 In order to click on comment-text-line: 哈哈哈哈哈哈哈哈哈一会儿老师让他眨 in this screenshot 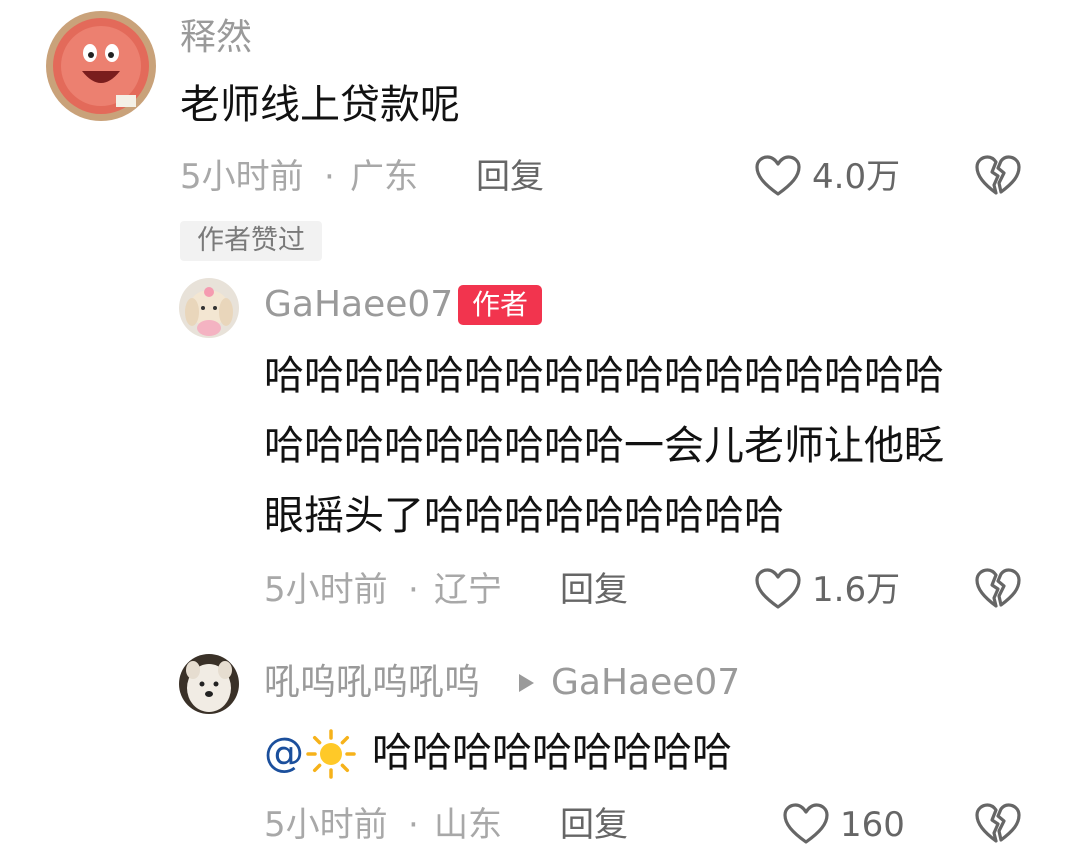, I will do `click(604, 446)`.